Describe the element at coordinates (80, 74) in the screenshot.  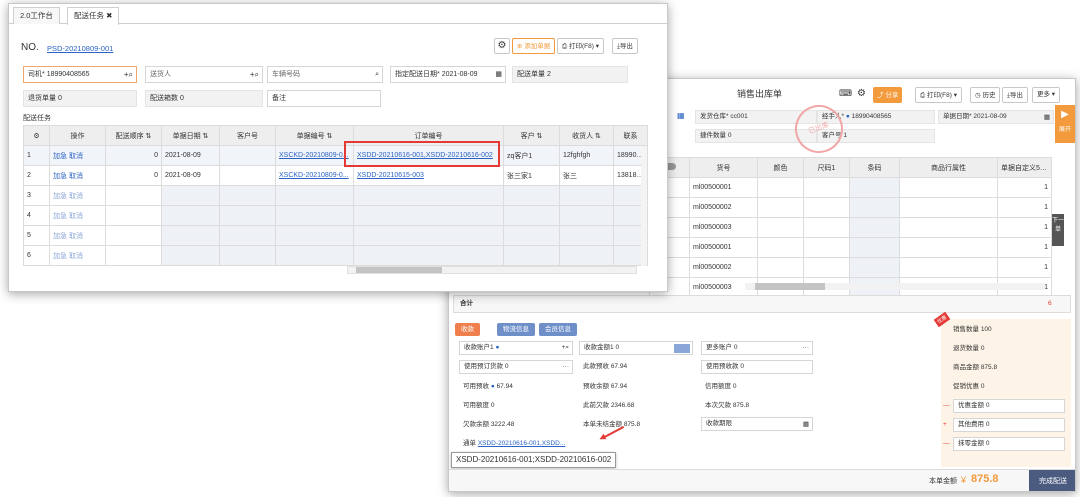
I see `driver-field: 司机* 18990408565 +⌕` at that location.